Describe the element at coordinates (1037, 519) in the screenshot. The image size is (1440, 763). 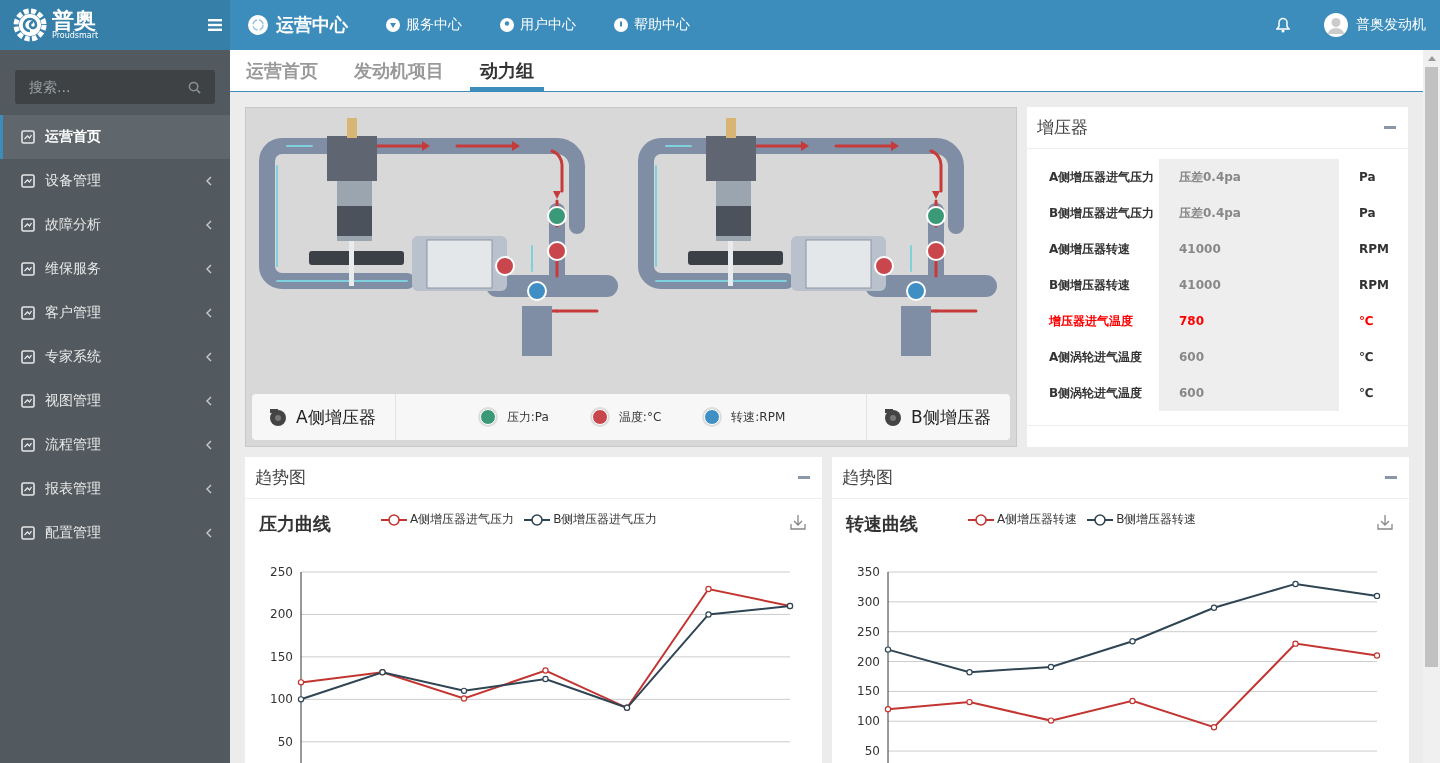
I see `legend-label: A侧增压器转速` at that location.